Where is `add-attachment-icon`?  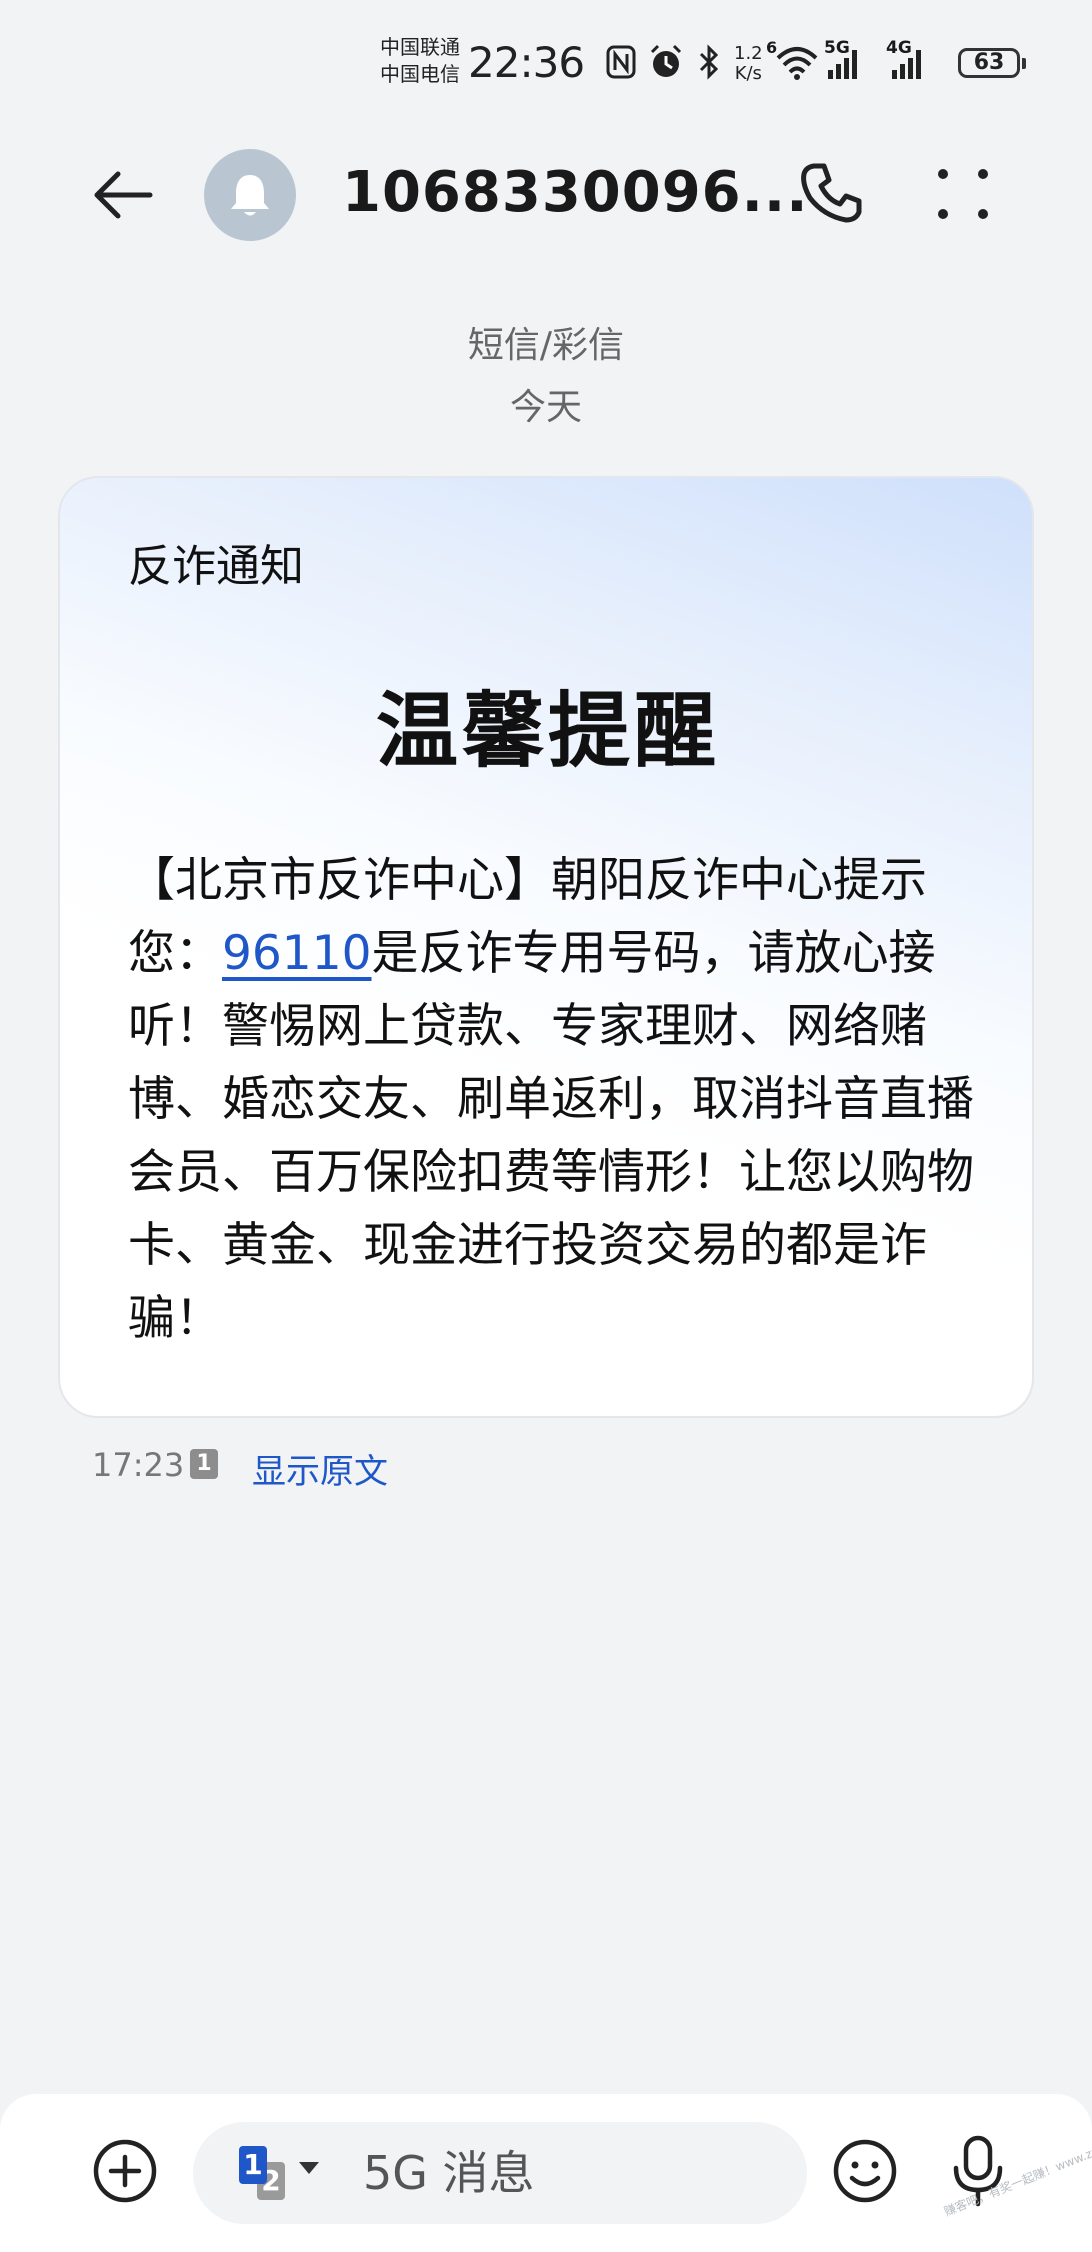 add-attachment-icon is located at coordinates (125, 2171).